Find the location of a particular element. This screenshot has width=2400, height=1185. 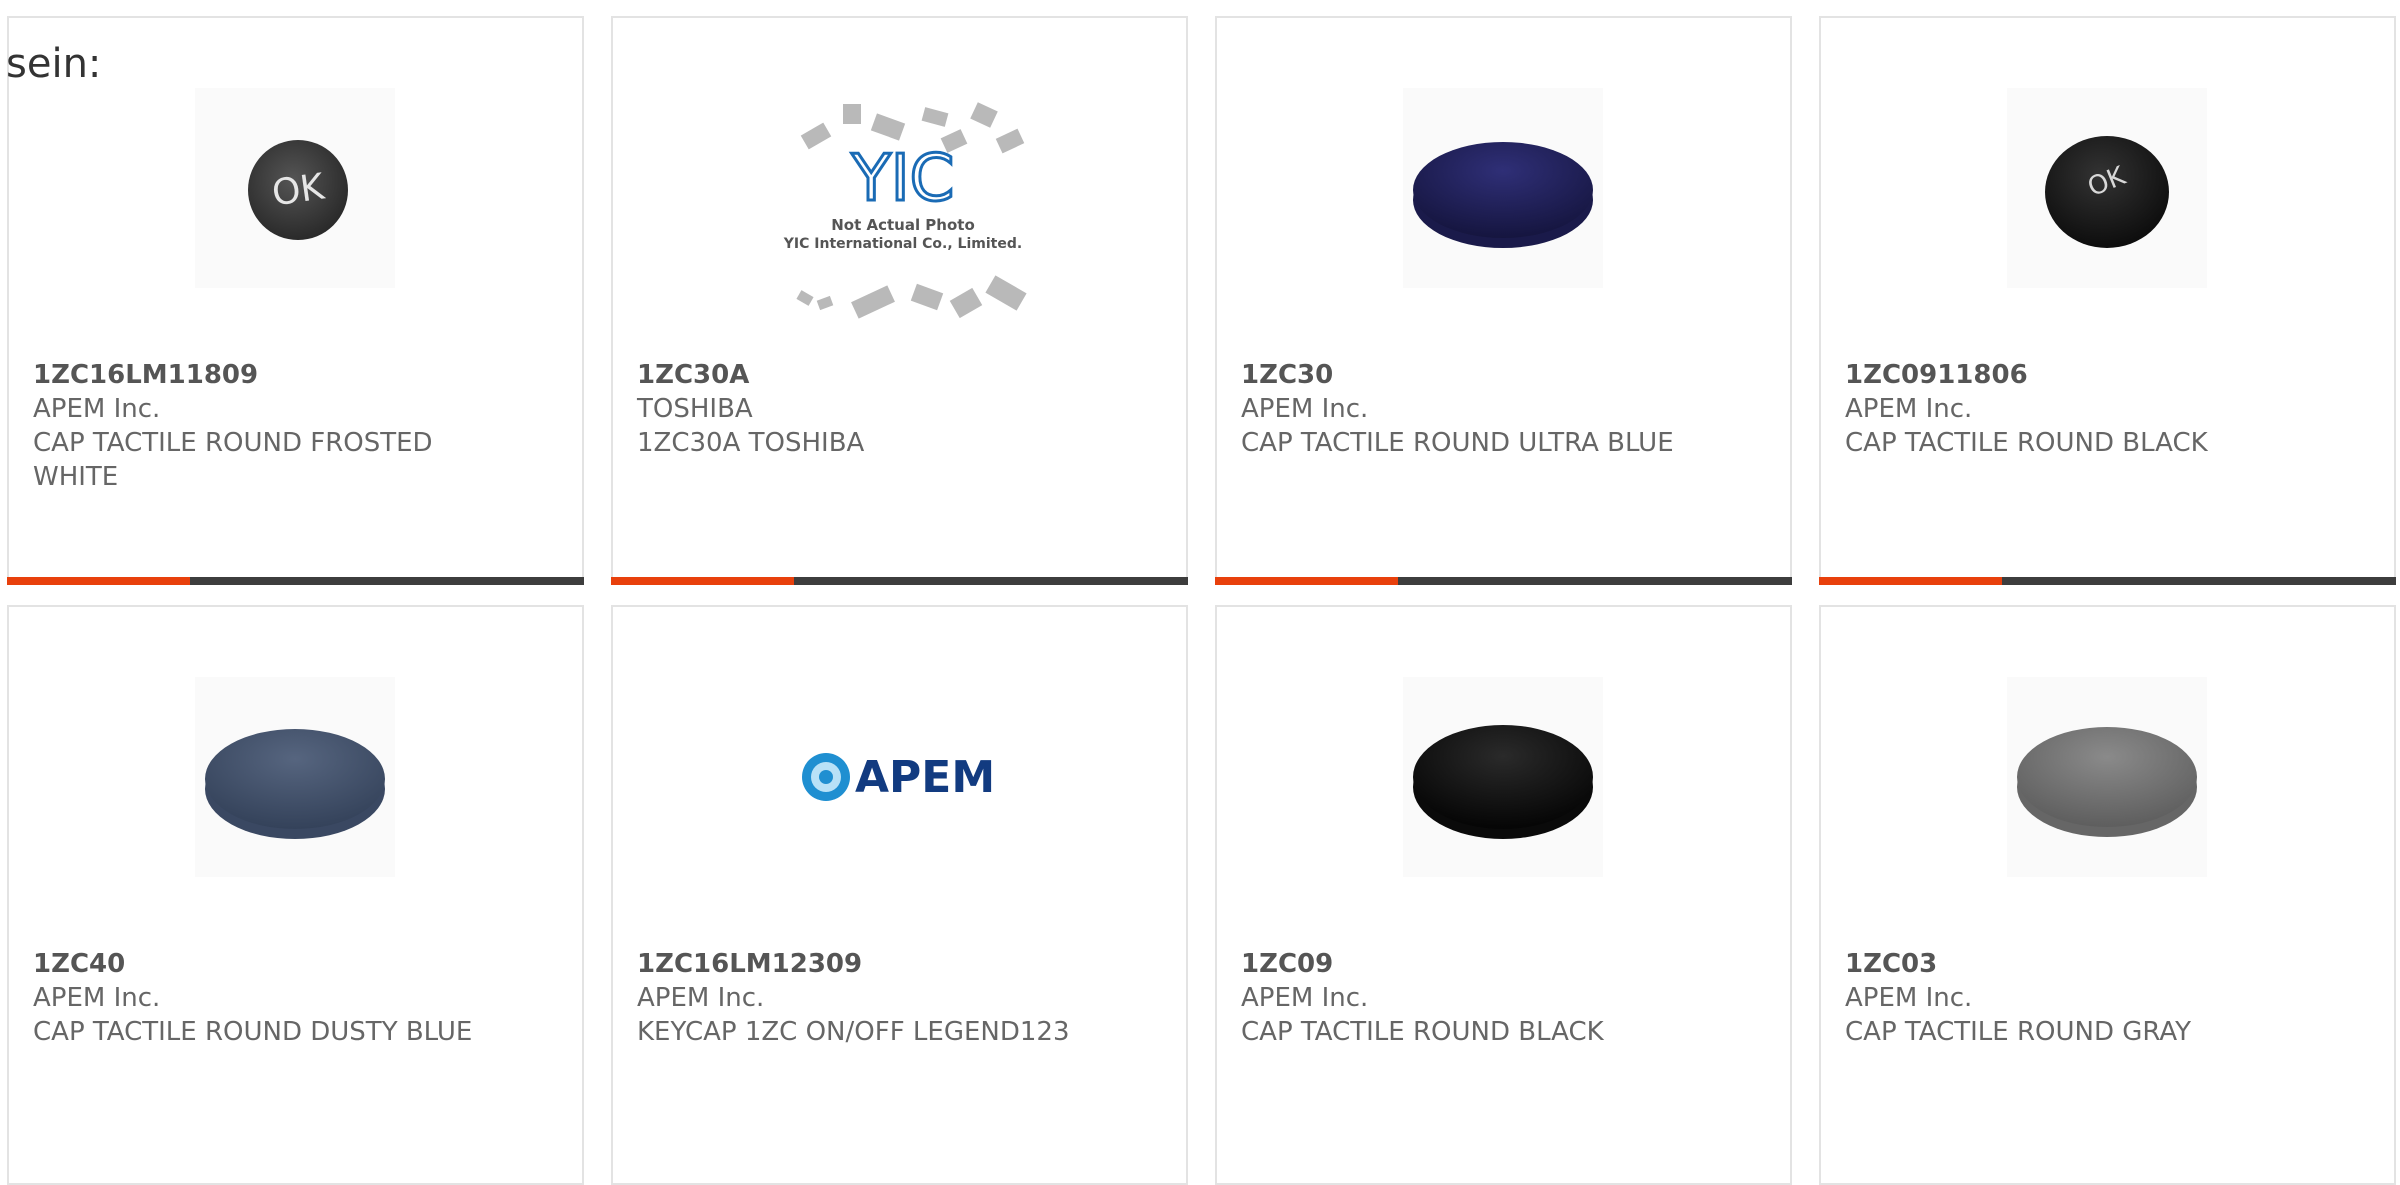

svg-text:YIC International Co., Limited: YIC International Co., Limited. is located at coordinates (902, 244).